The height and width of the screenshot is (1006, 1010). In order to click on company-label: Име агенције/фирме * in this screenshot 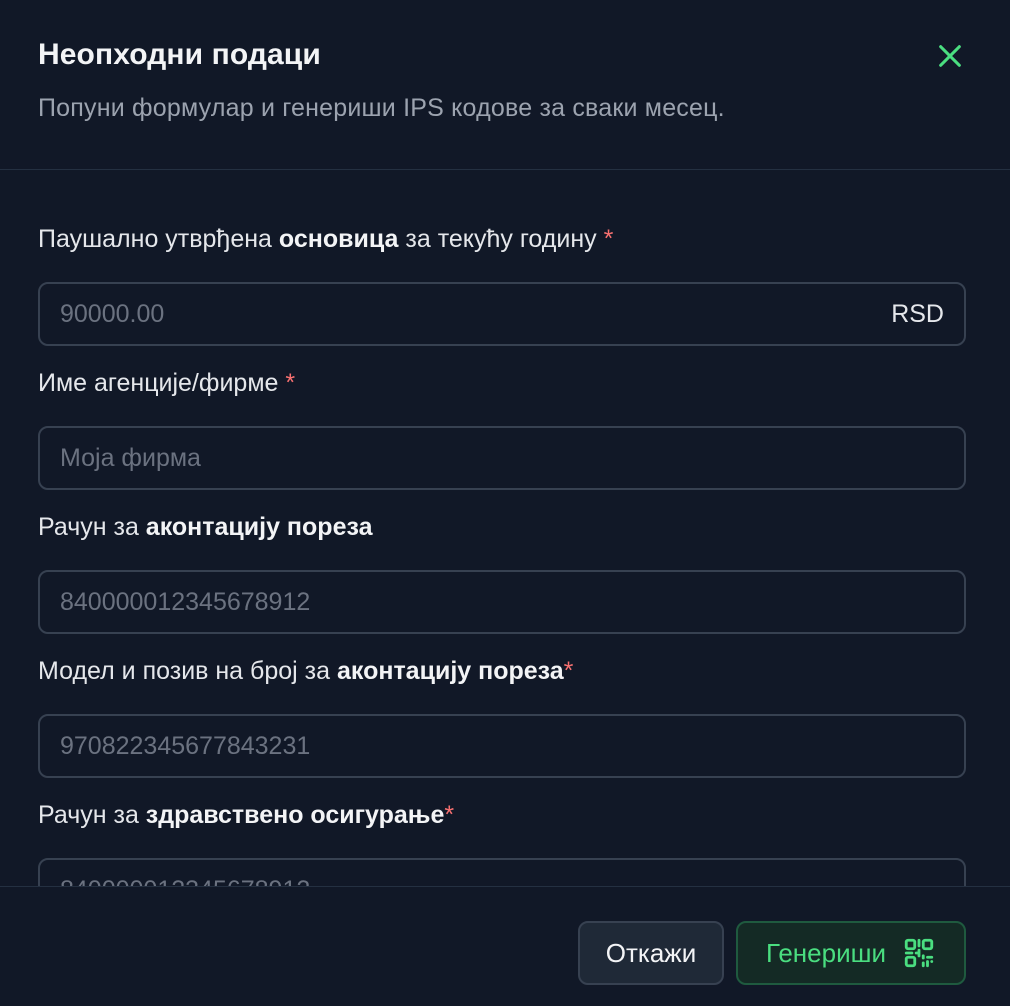, I will do `click(167, 383)`.